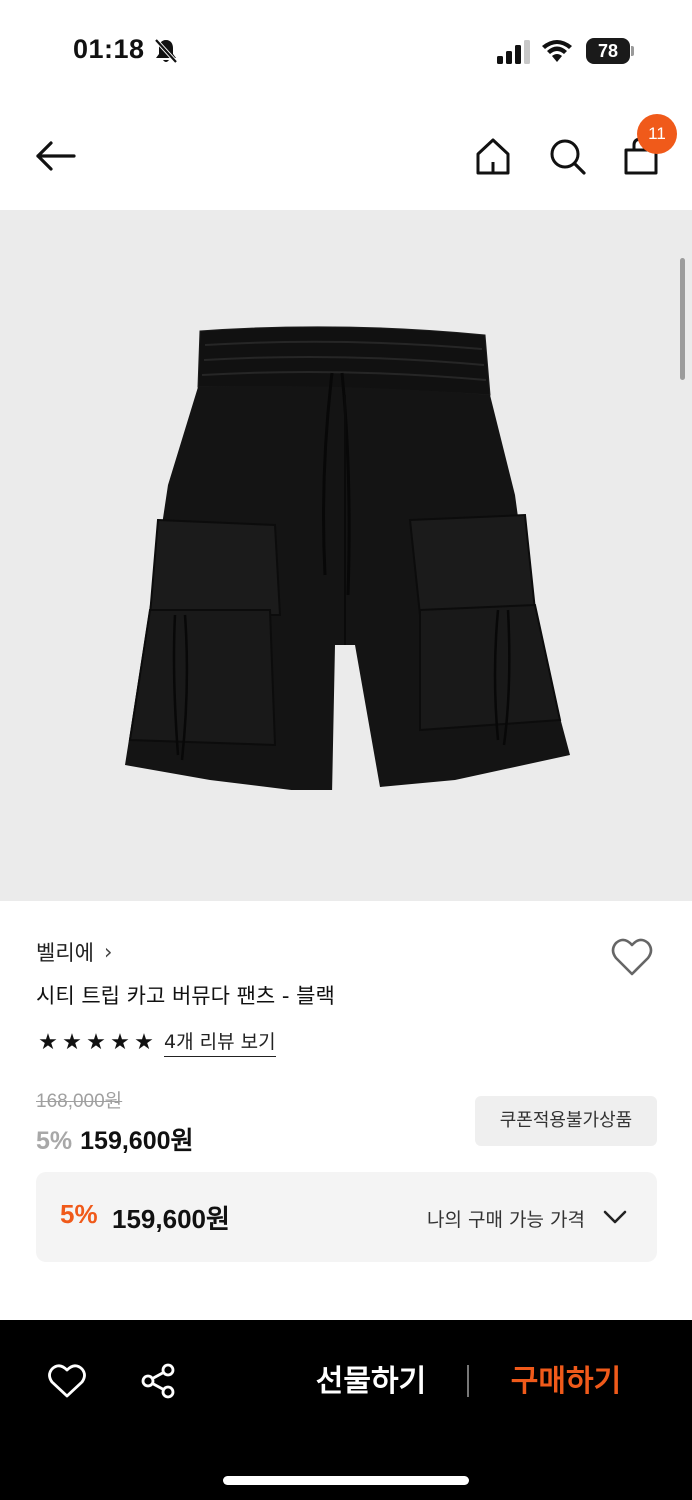 This screenshot has height=1500, width=692. I want to click on battery-level: 78, so click(608, 51).